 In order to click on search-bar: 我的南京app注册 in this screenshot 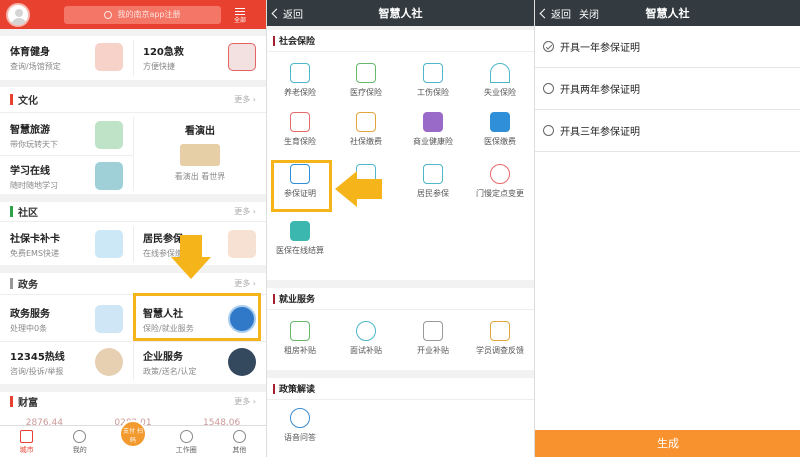, I will do `click(142, 14)`.